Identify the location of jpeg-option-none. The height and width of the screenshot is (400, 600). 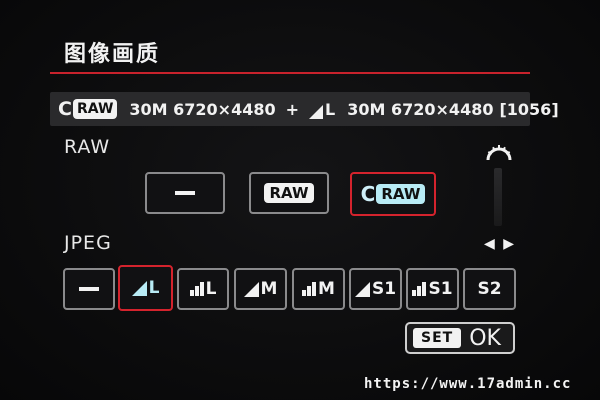
(89, 289).